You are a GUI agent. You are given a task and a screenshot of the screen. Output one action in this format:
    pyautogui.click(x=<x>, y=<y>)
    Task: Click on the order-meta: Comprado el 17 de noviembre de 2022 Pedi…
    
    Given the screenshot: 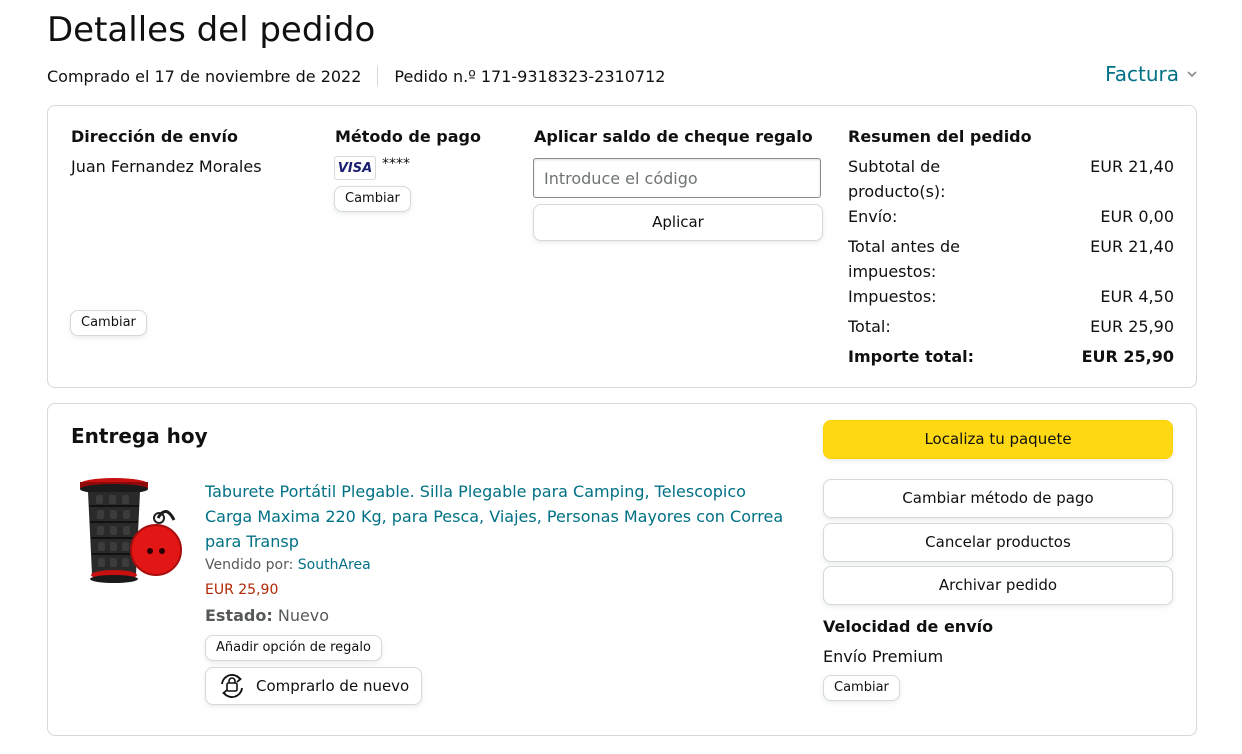 What is the action you would take?
    pyautogui.click(x=356, y=76)
    